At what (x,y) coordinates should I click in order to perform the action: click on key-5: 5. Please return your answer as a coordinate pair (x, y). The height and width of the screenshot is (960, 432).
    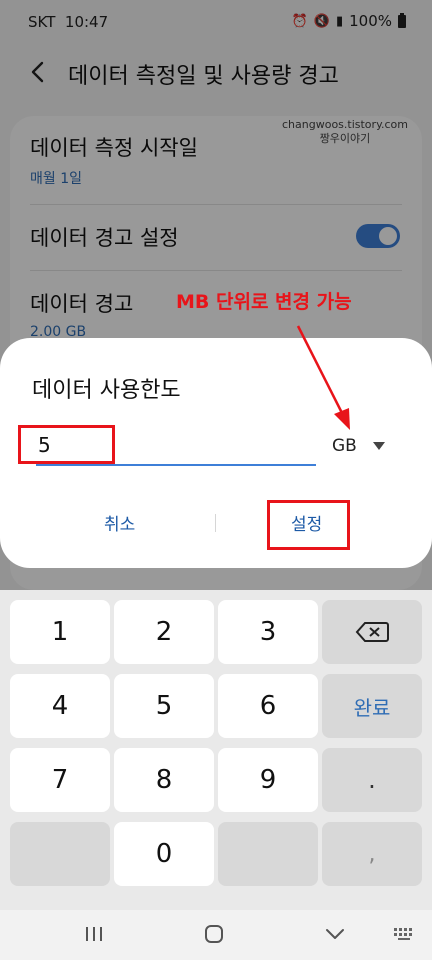
    Looking at the image, I should click on (164, 706).